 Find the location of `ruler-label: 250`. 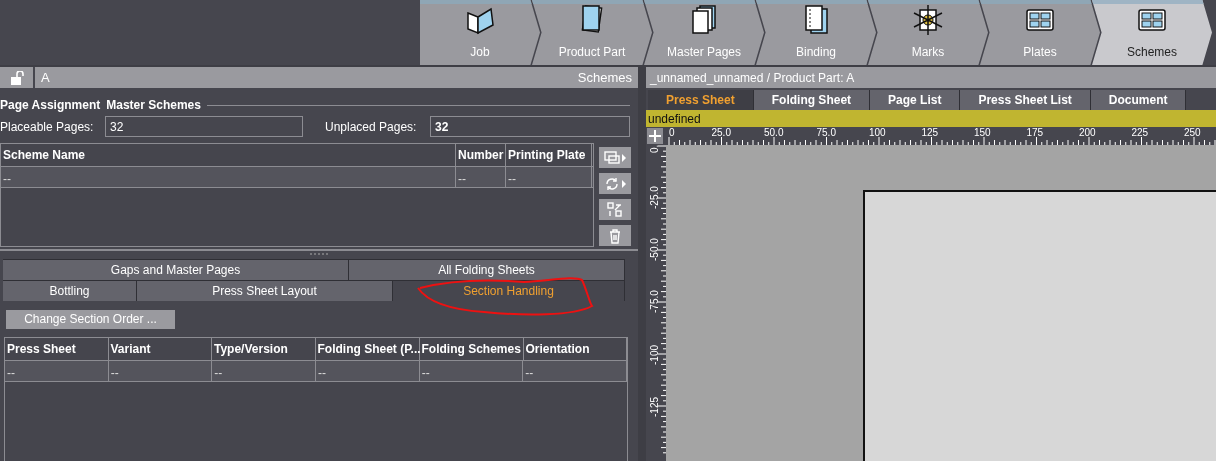

ruler-label: 250 is located at coordinates (1192, 132).